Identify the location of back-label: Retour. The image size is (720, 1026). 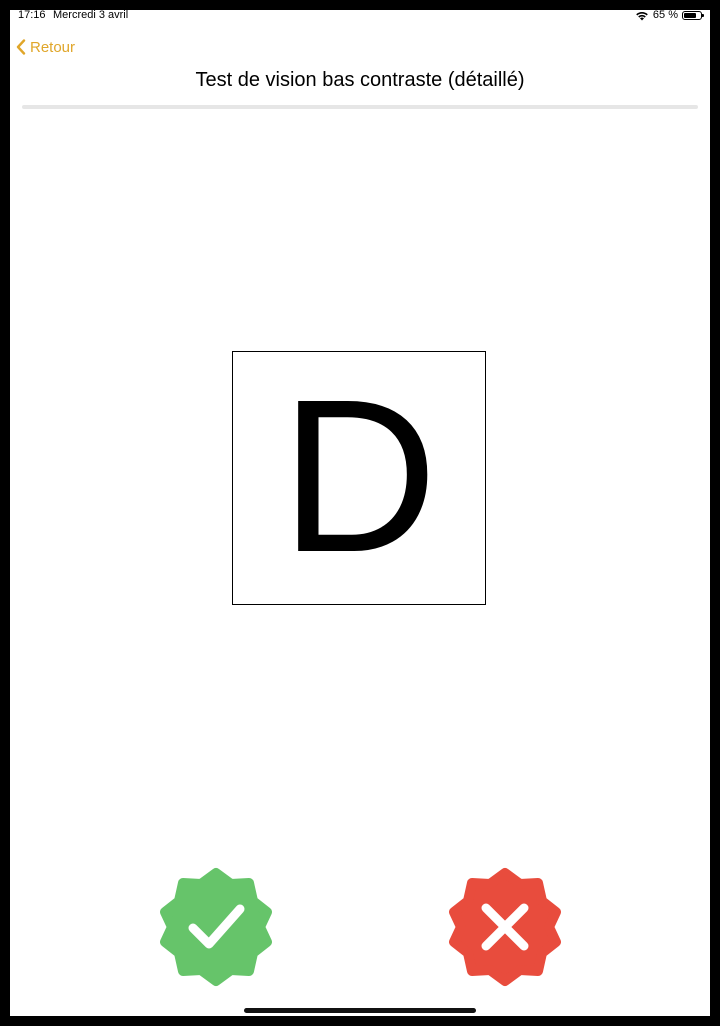
(53, 47).